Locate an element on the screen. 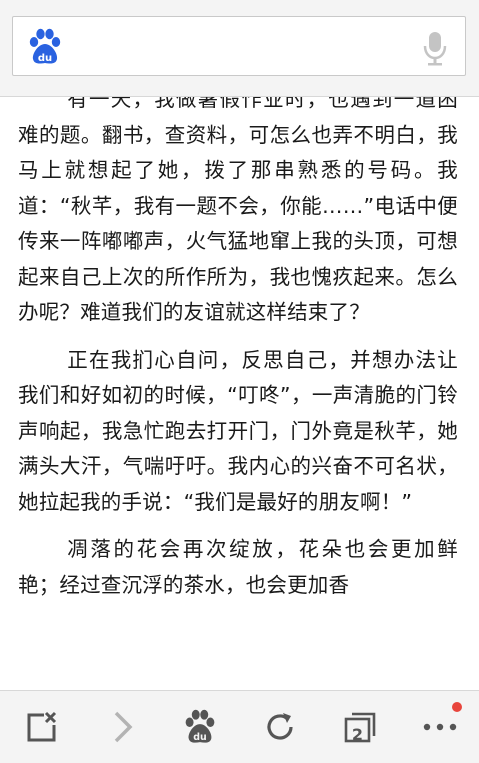 This screenshot has height=763, width=479. refresh-icon is located at coordinates (280, 726).